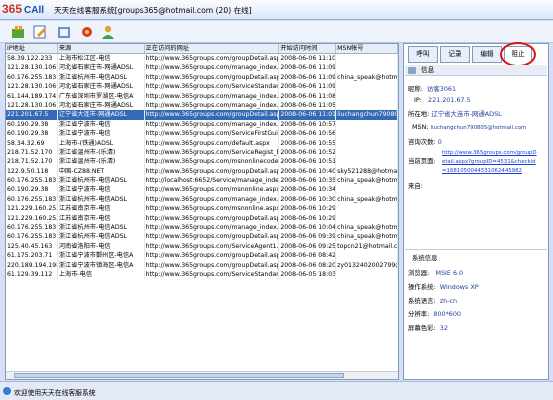  Describe the element at coordinates (367, 228) in the screenshot. I see `cell-msn: china_speak@hotm` at that location.